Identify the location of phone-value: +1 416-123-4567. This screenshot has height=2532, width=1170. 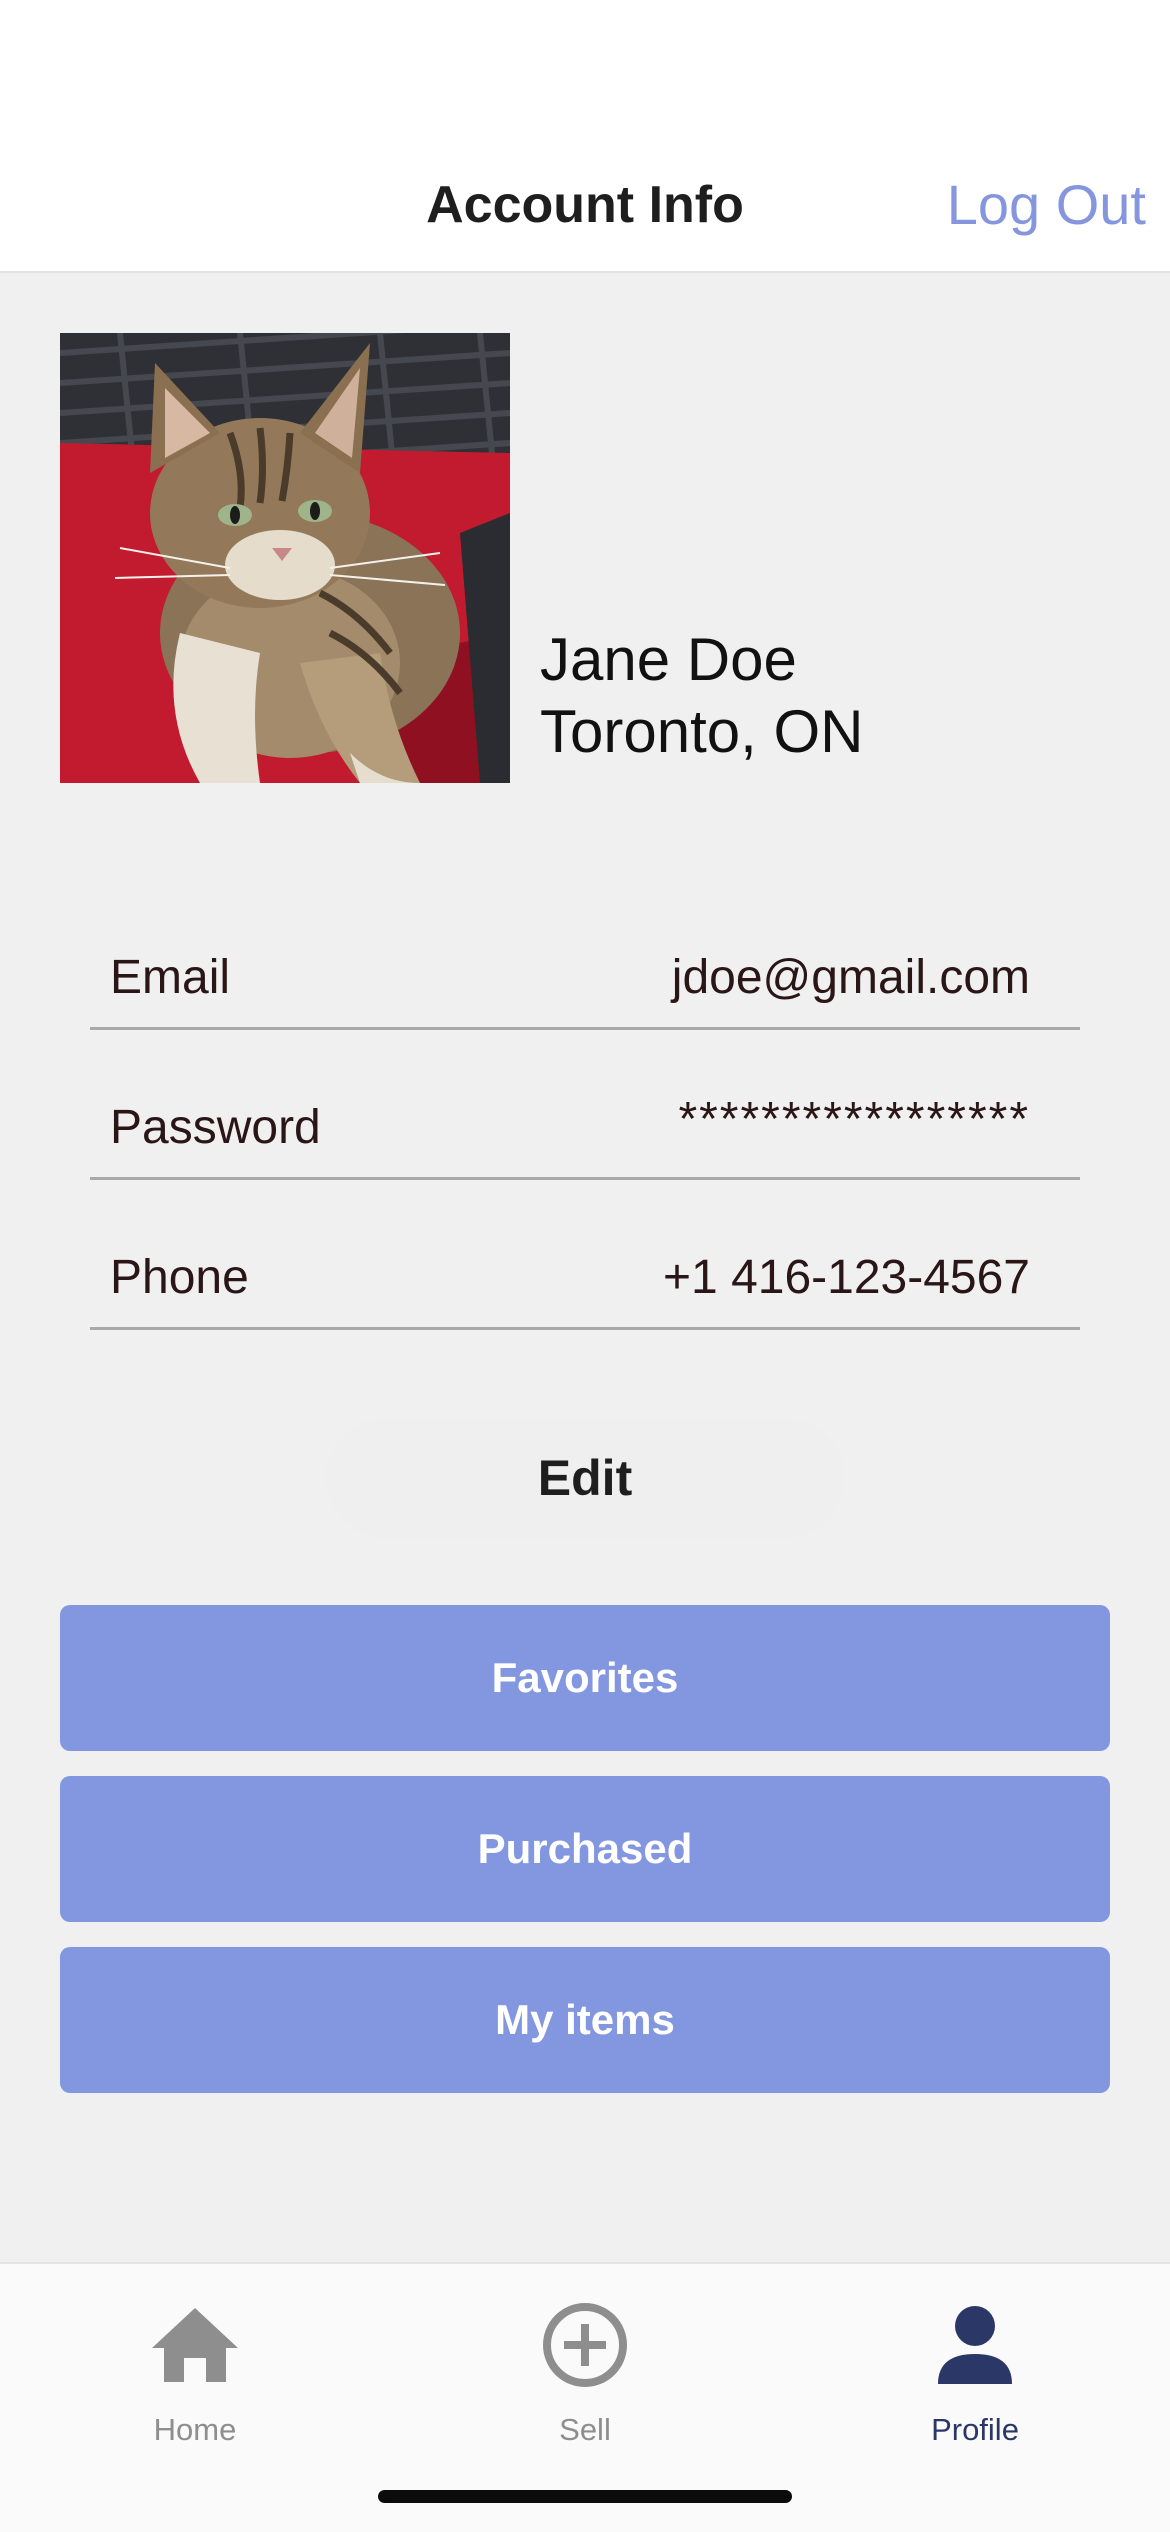
(846, 1277).